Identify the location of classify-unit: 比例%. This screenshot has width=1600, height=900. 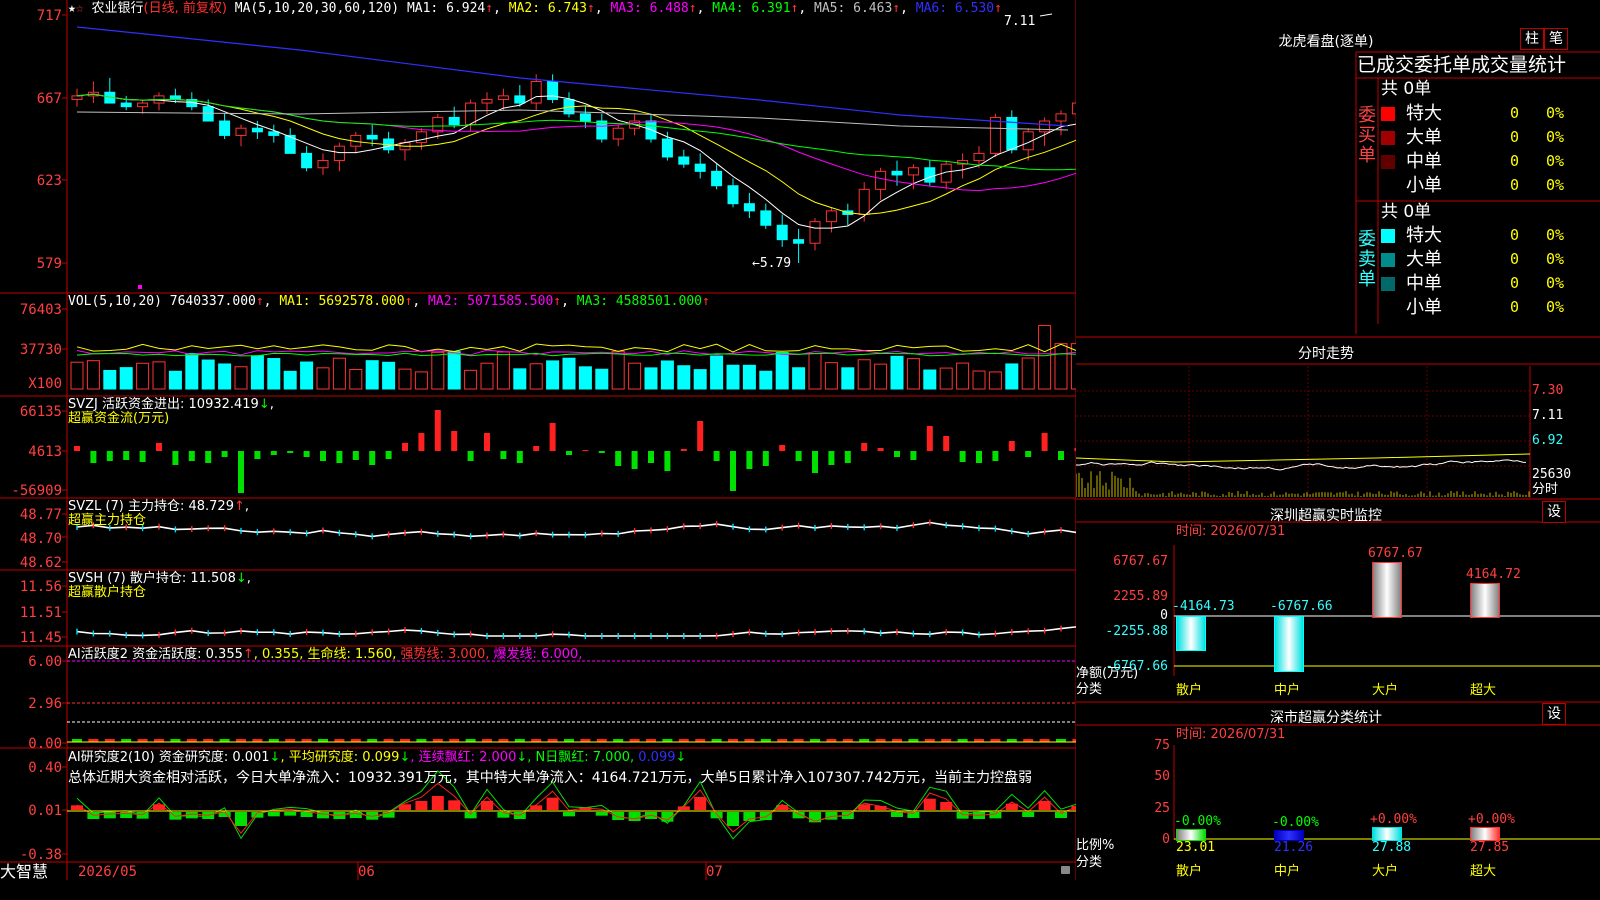
(1095, 845).